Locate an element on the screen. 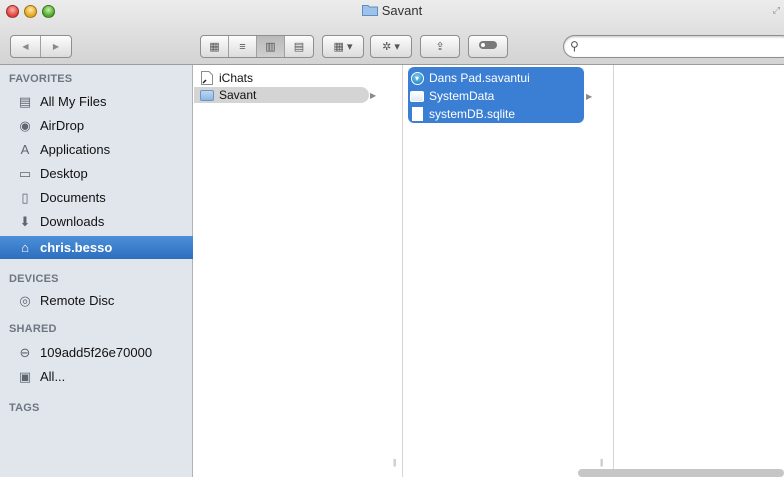 This screenshot has width=784, height=477. applications-icon: A is located at coordinates (25, 149).